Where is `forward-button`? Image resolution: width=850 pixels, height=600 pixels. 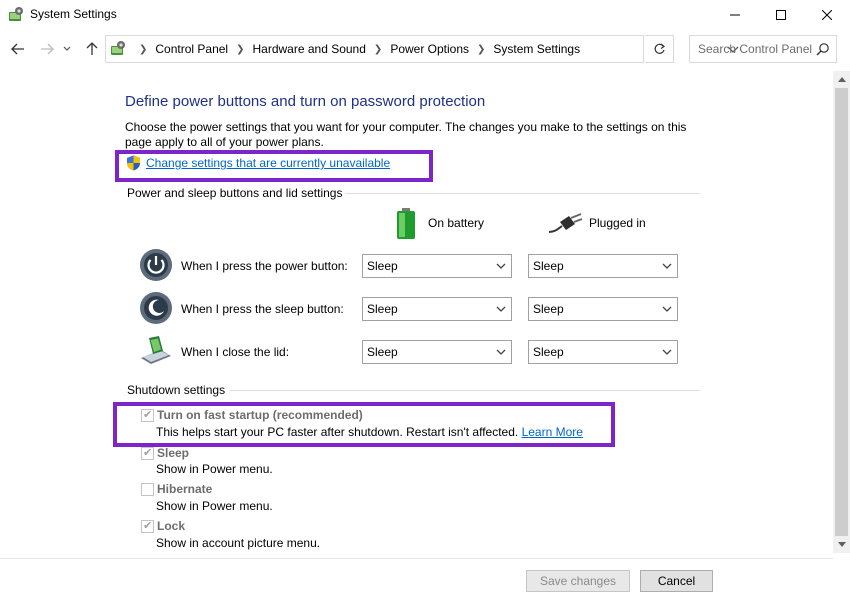 forward-button is located at coordinates (47, 49).